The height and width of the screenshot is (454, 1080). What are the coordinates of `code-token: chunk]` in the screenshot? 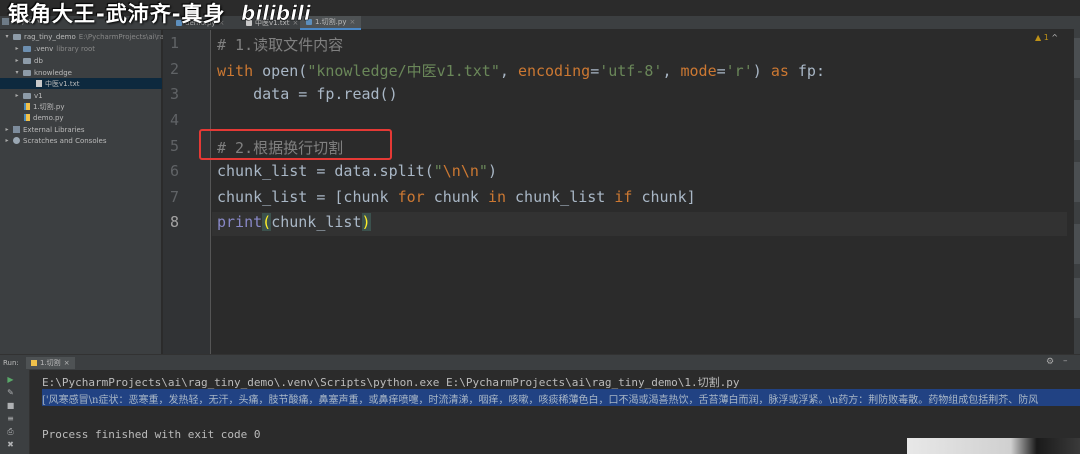 It's located at (664, 197).